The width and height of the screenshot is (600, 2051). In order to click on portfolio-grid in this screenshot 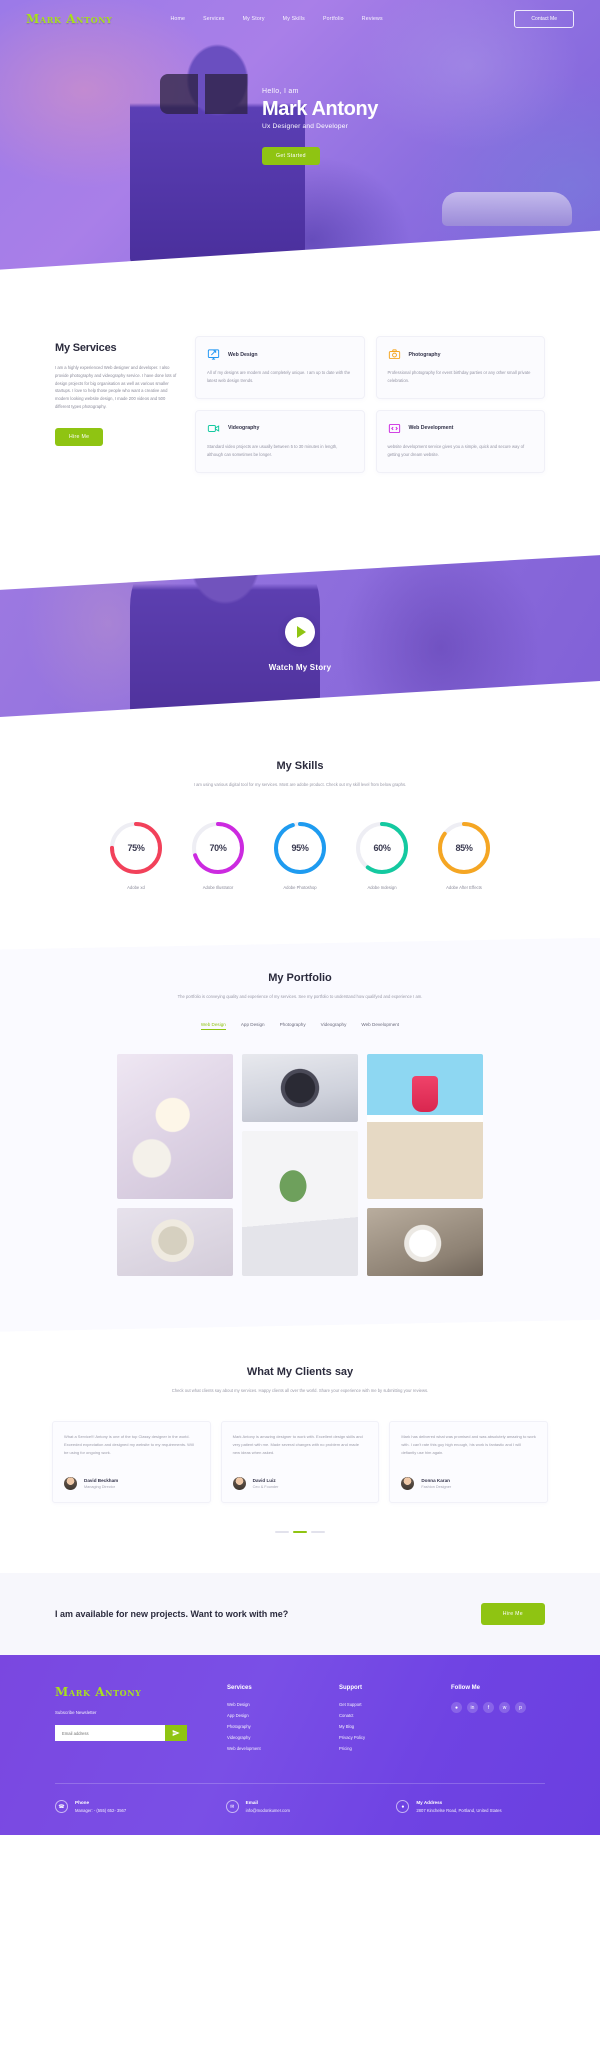, I will do `click(300, 1164)`.